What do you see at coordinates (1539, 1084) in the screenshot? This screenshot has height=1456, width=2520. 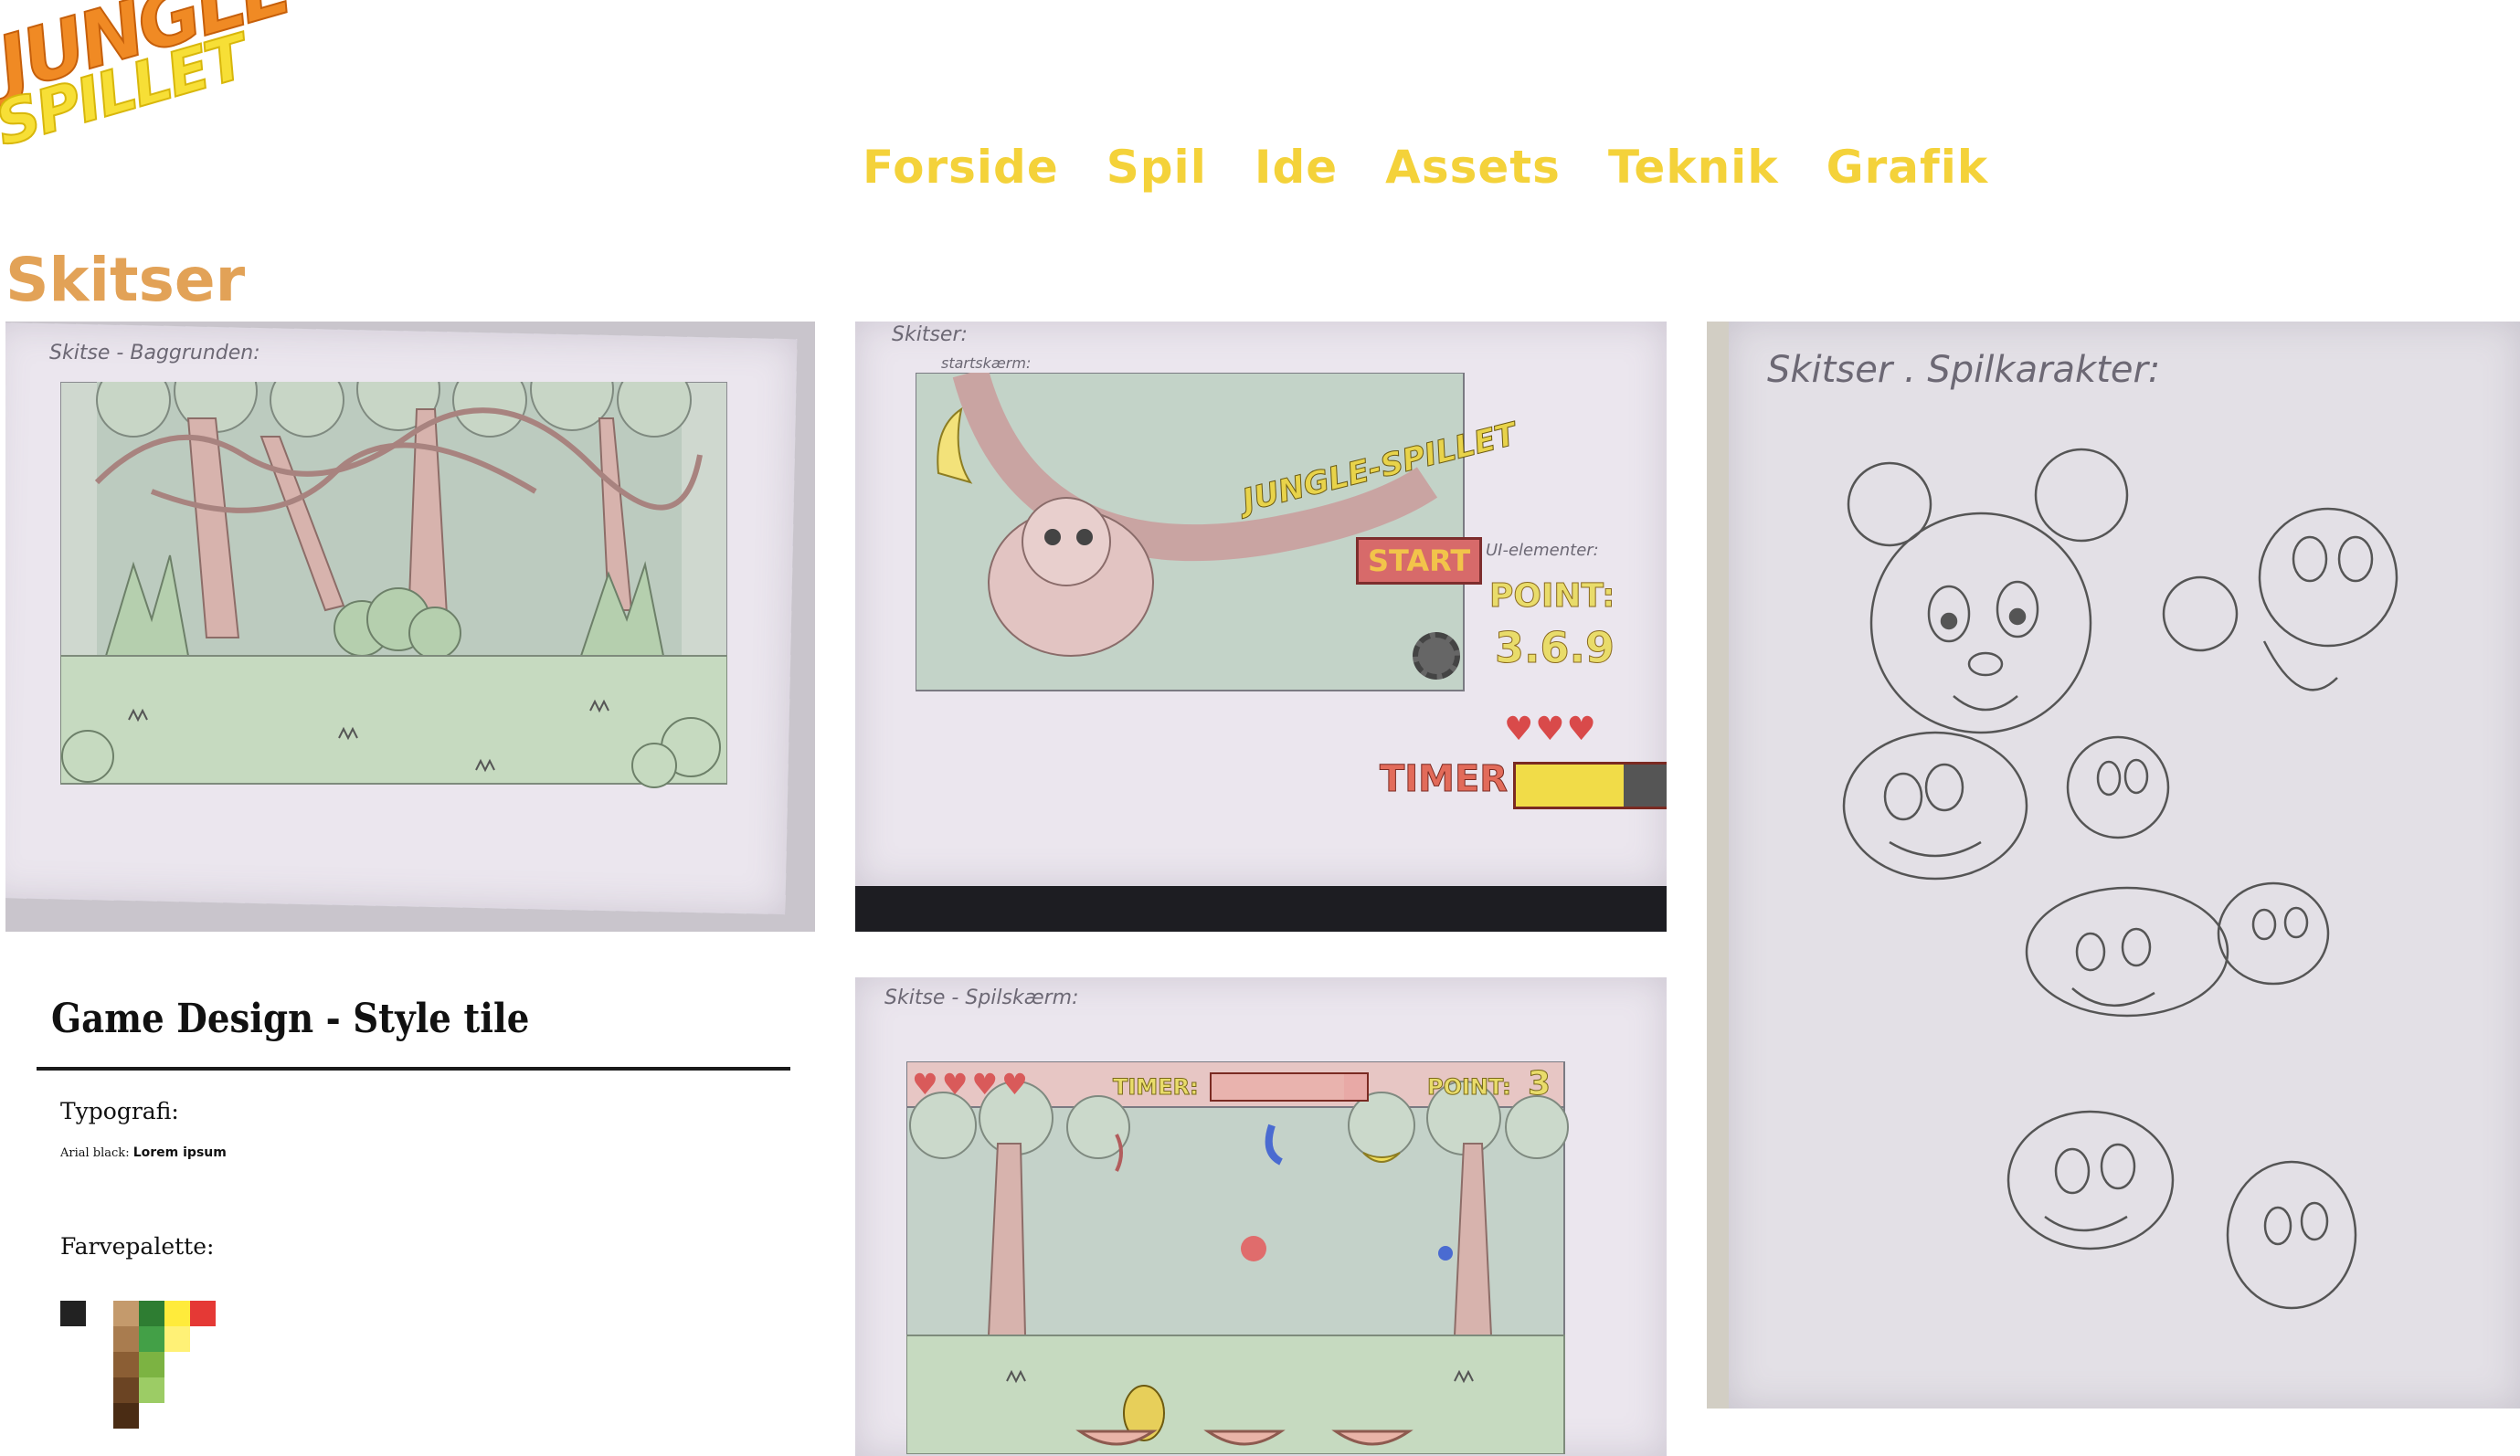 I see `gamescreen-point-value: 3` at bounding box center [1539, 1084].